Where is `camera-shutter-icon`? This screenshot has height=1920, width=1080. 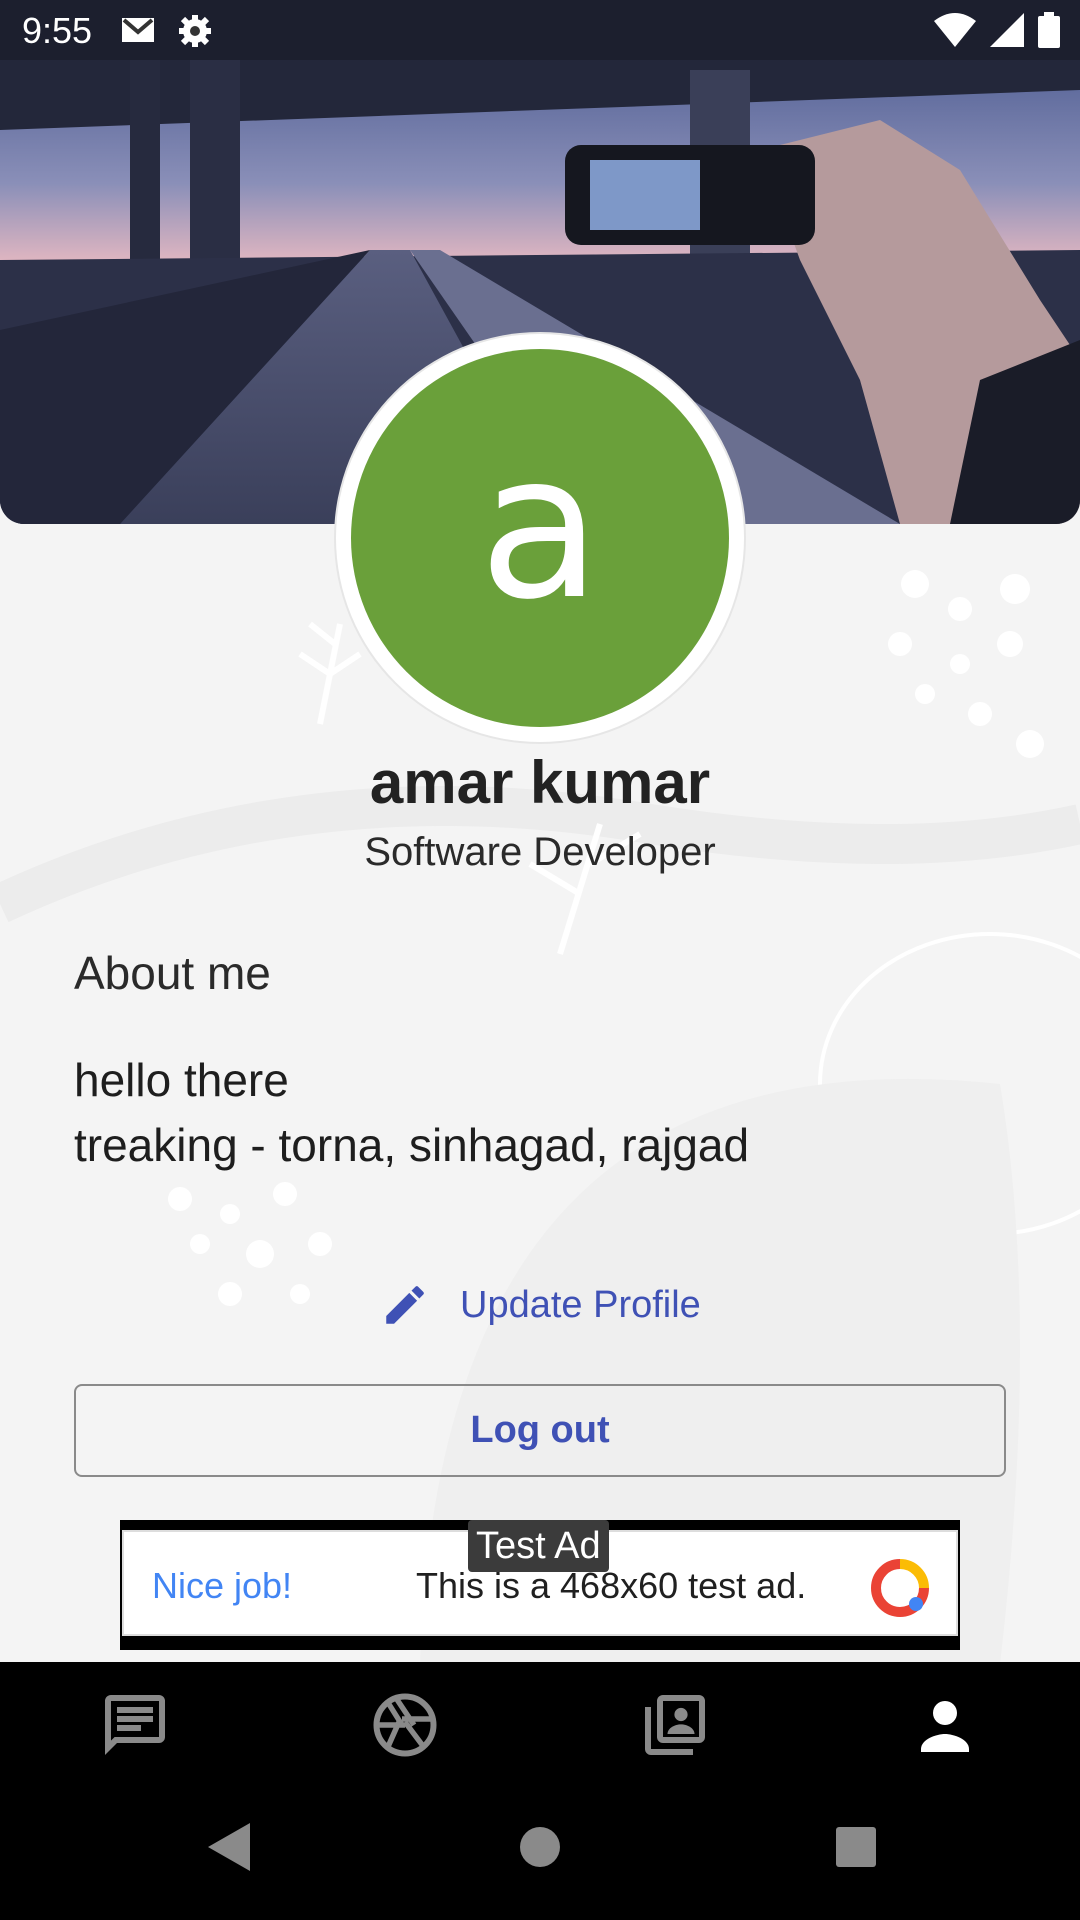 camera-shutter-icon is located at coordinates (405, 1724).